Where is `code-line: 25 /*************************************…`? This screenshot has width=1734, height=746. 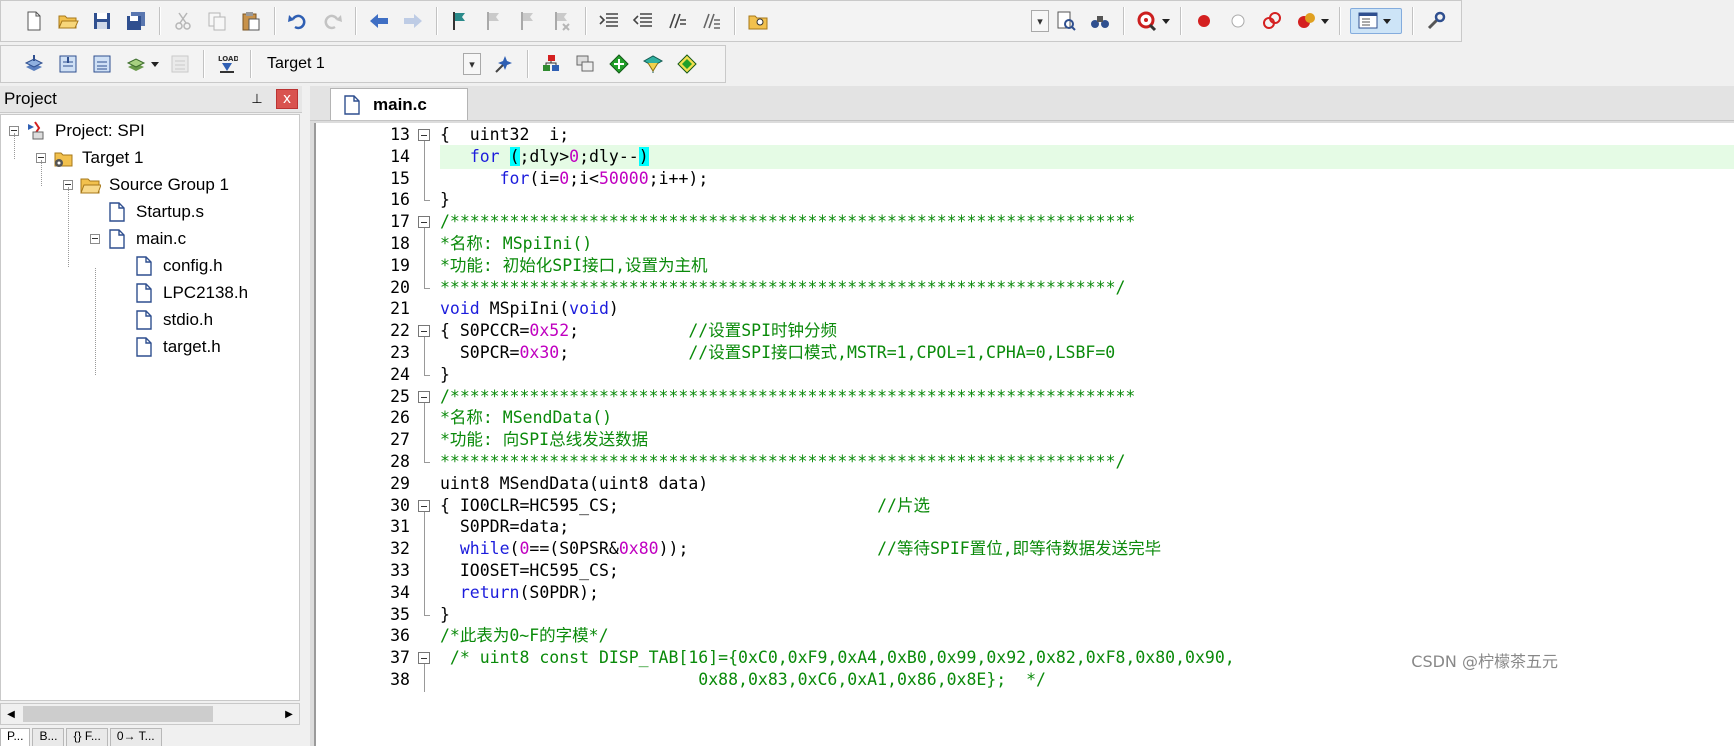 code-line: 25 /*************************************… is located at coordinates (1025, 397).